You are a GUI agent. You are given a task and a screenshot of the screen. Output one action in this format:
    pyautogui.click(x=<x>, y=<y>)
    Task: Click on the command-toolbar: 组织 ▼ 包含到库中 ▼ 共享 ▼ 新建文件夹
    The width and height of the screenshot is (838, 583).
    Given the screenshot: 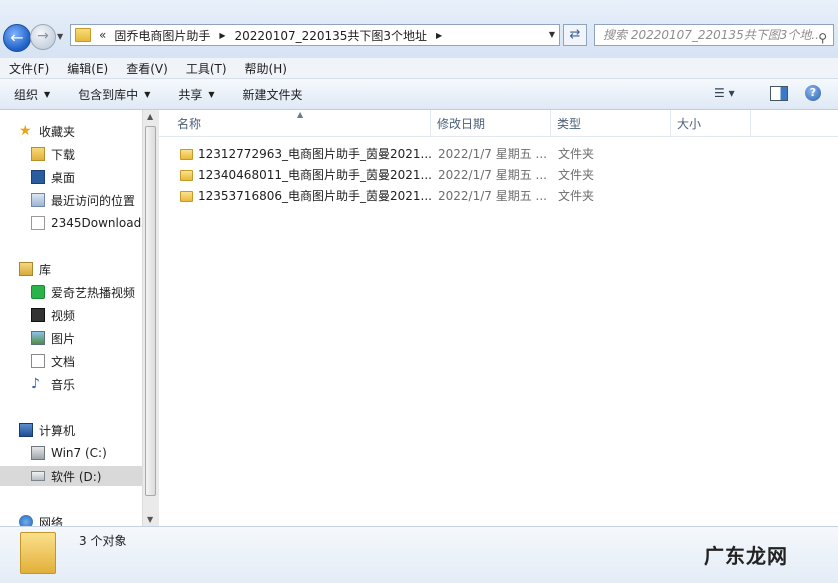 What is the action you would take?
    pyautogui.click(x=419, y=94)
    